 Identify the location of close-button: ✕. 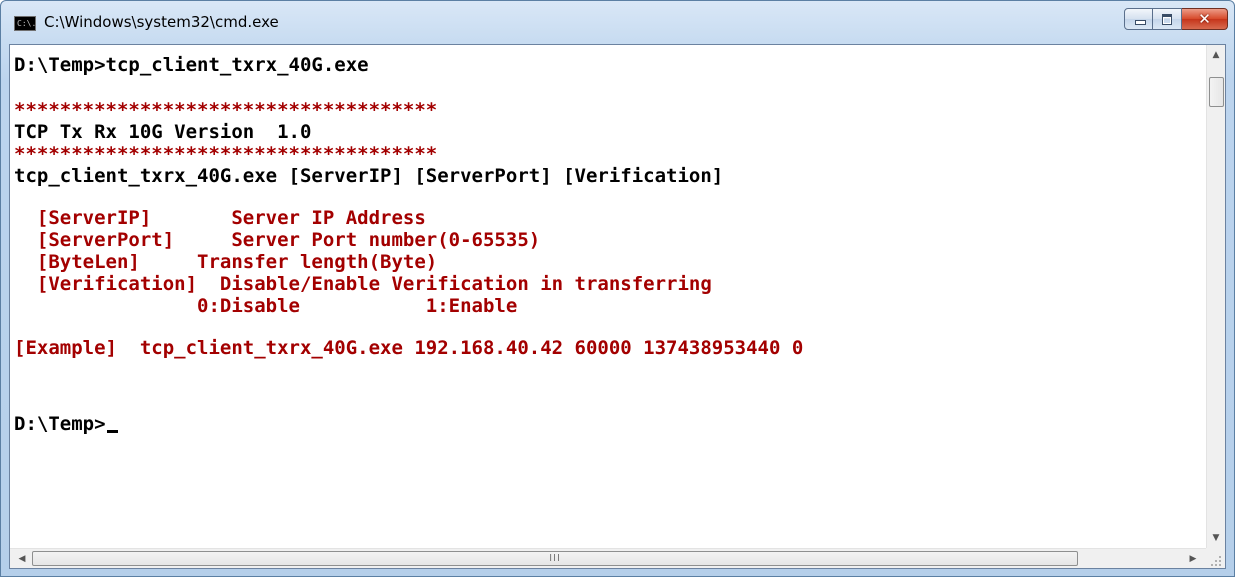
(1205, 19).